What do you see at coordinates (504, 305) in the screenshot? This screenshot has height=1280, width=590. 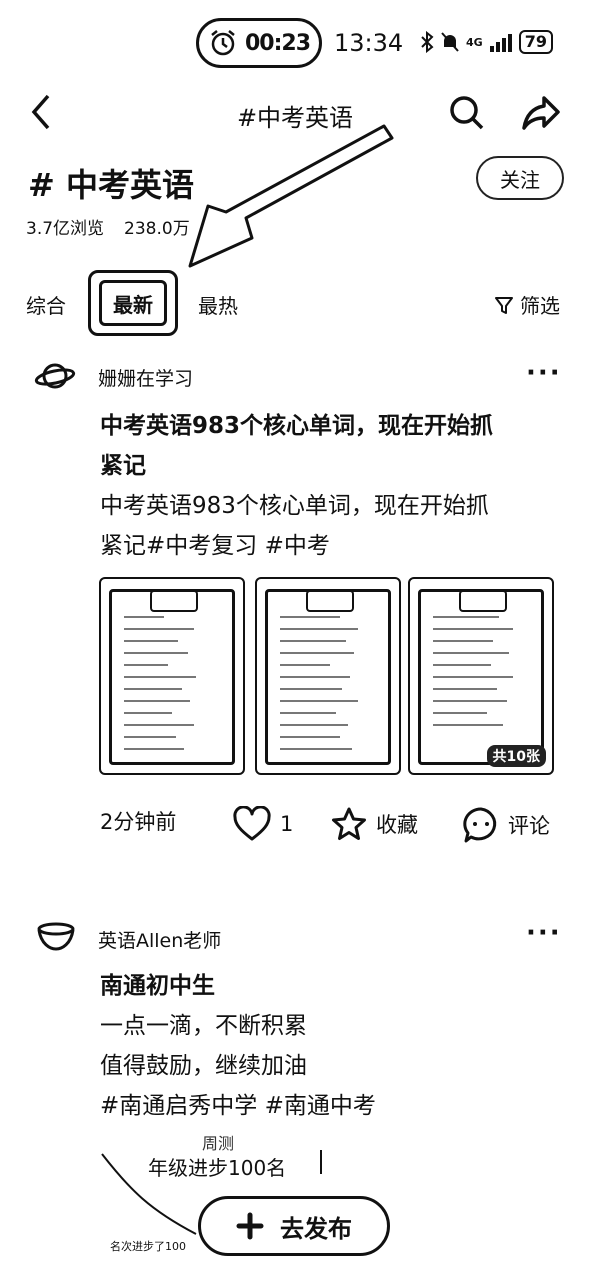 I see `filter-icon` at bounding box center [504, 305].